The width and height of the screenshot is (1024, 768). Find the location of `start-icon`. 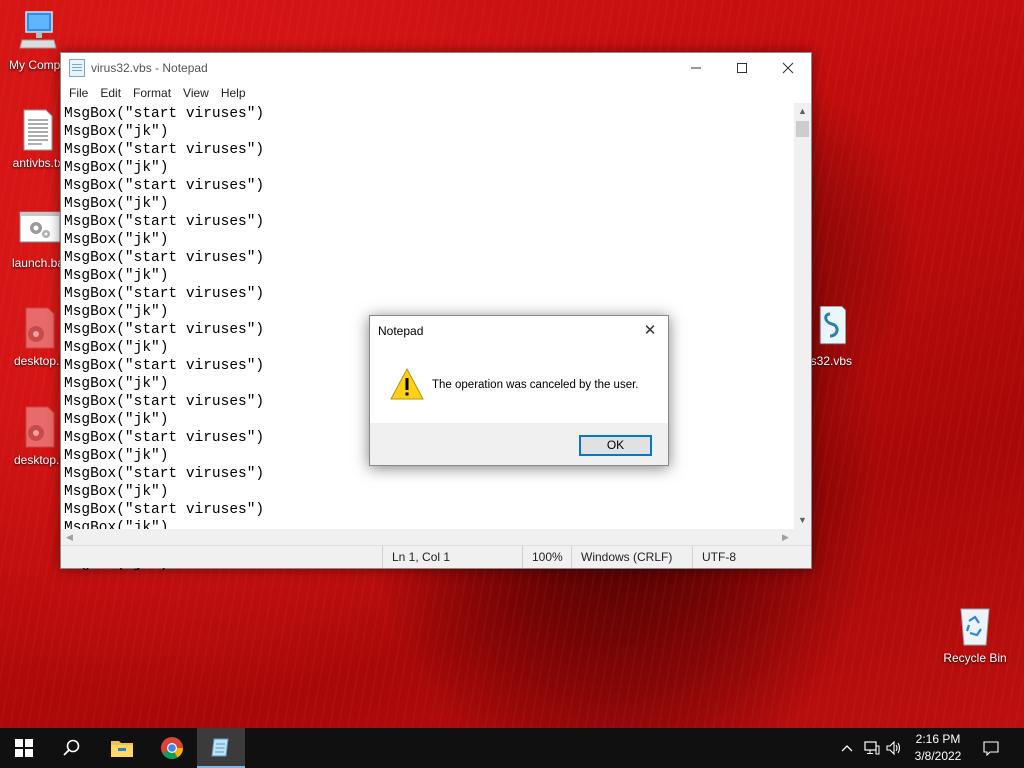

start-icon is located at coordinates (24, 748).